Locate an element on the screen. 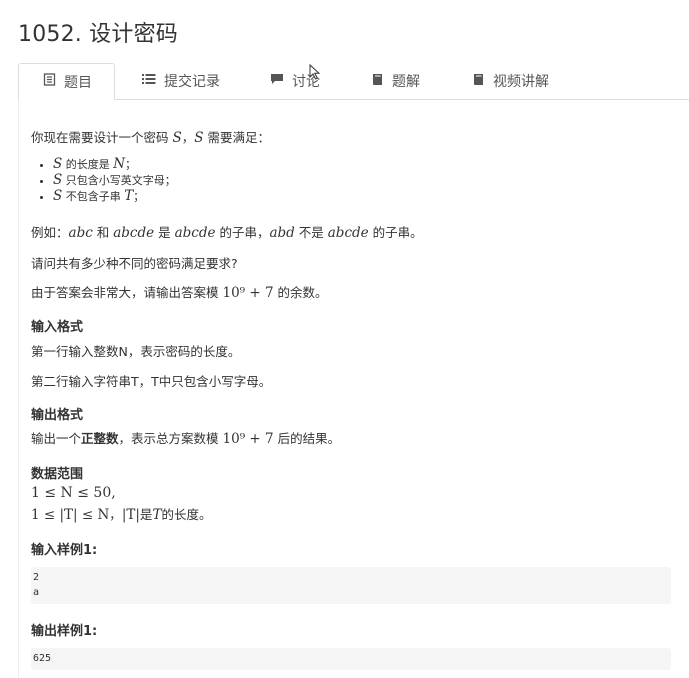 This screenshot has width=689, height=678. page-title: 1052. 设计密码 is located at coordinates (98, 34).